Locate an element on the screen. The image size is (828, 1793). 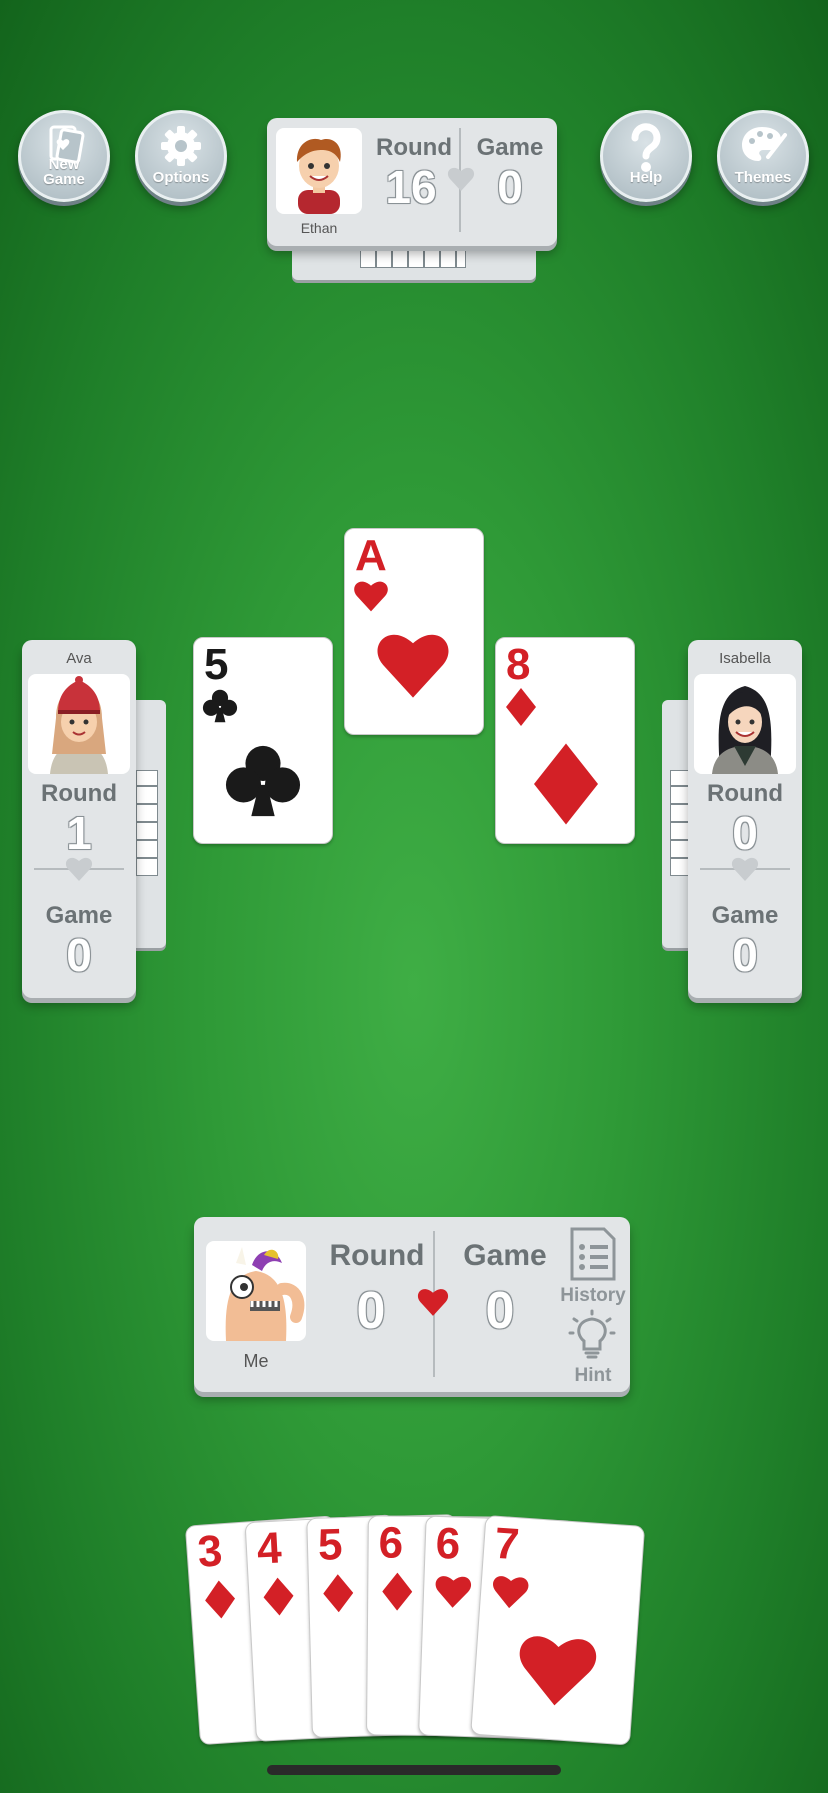
palette-icon is located at coordinates (763, 146).